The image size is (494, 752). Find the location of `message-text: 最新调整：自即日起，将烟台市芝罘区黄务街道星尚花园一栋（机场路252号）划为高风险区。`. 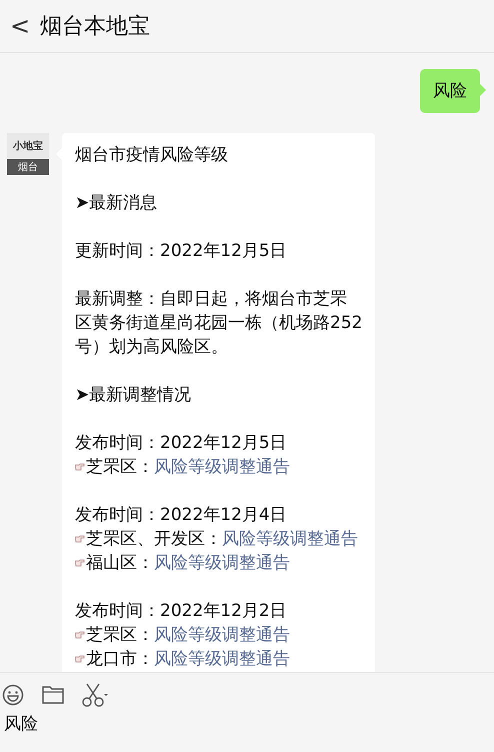

message-text: 最新调整：自即日起，将烟台市芝罘区黄务街道星尚花园一栋（机场路252号）划为高风险区。 is located at coordinates (219, 323).